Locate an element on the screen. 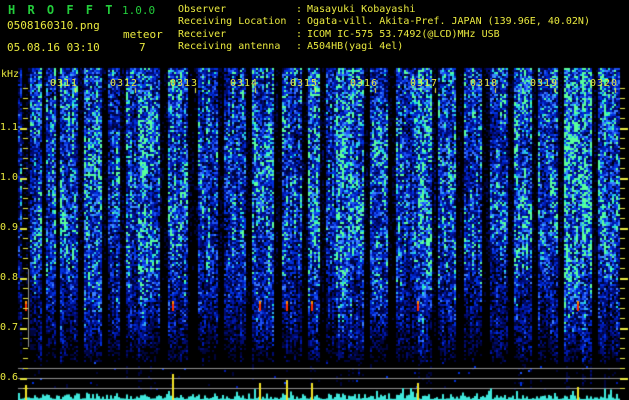 This screenshot has height=400, width=629. y-axis-tick-label: 1.0 is located at coordinates (9, 177).